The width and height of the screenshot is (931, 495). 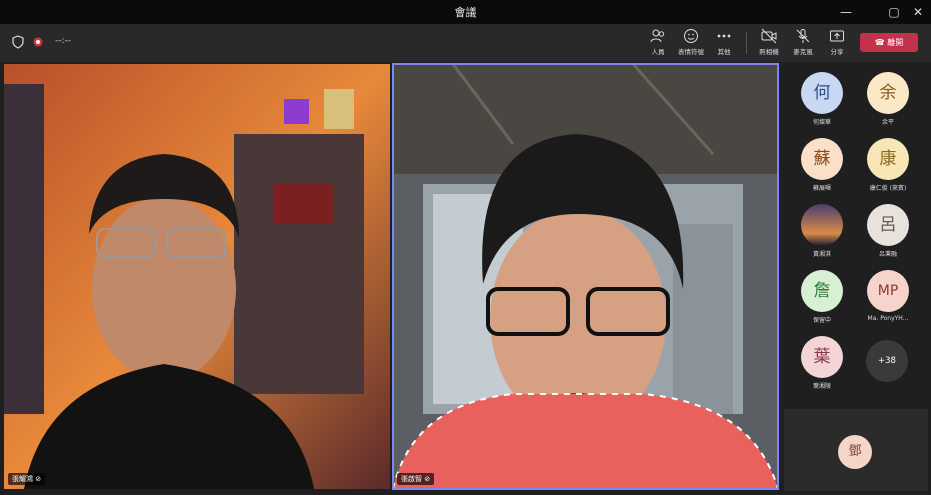 I want to click on phone-hangup-icon: ☎, so click(x=879, y=42).